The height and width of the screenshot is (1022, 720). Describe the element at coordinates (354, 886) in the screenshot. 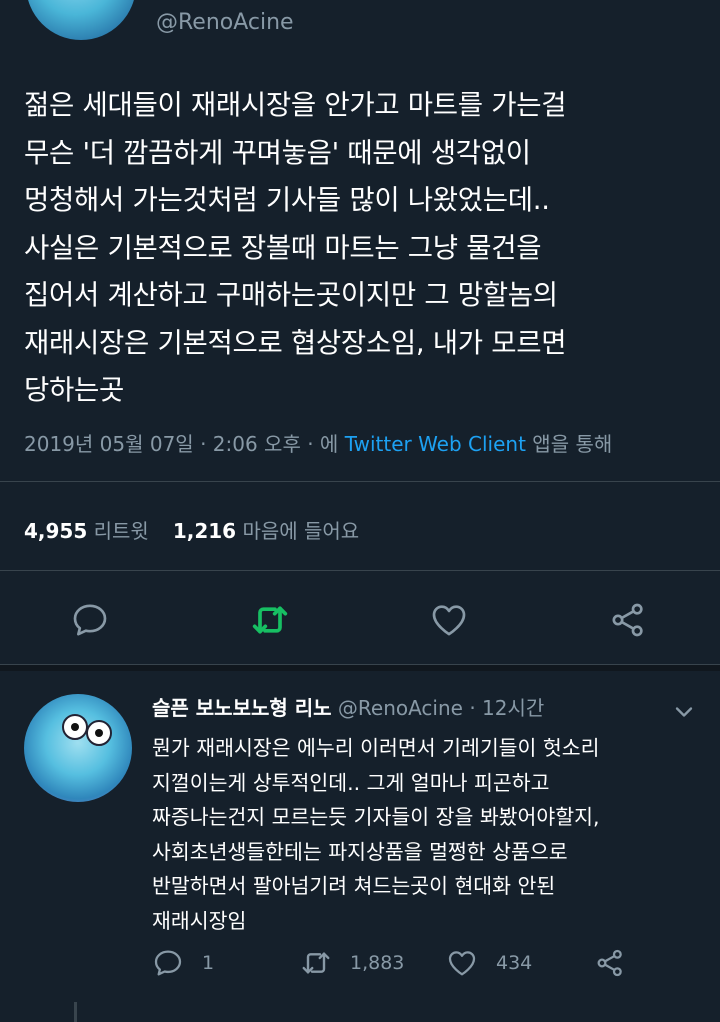

I see `reply-line: 반말하면서 팔아넘기려 쳐드는곳이 현대화 안된` at that location.